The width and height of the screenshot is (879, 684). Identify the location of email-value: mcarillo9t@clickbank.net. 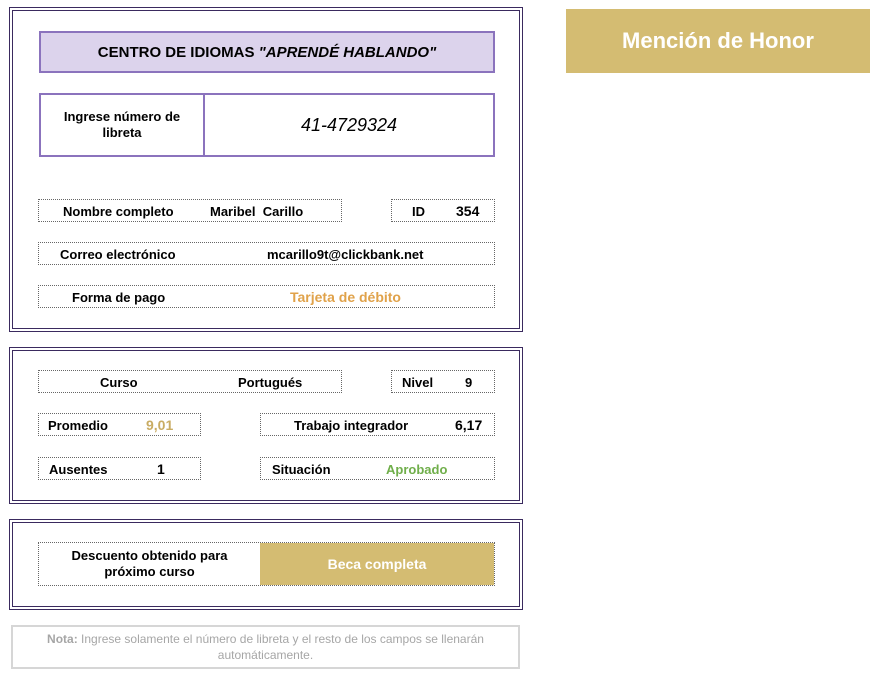
(345, 254).